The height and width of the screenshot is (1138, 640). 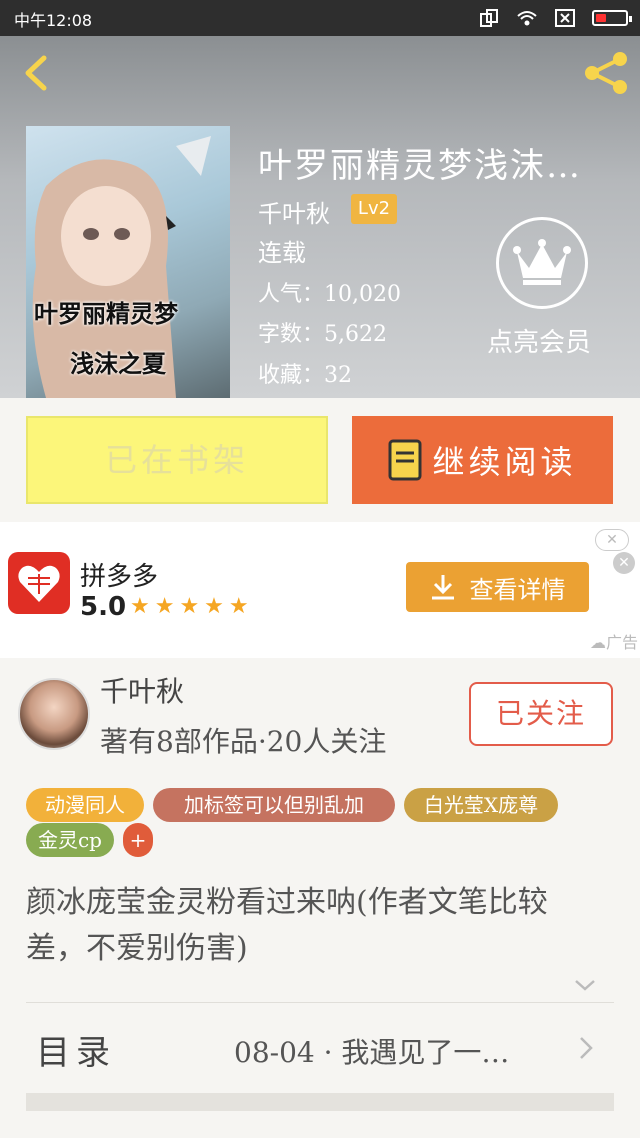 What do you see at coordinates (481, 805) in the screenshot?
I see `tag-chip: 白光莹X庞尊` at bounding box center [481, 805].